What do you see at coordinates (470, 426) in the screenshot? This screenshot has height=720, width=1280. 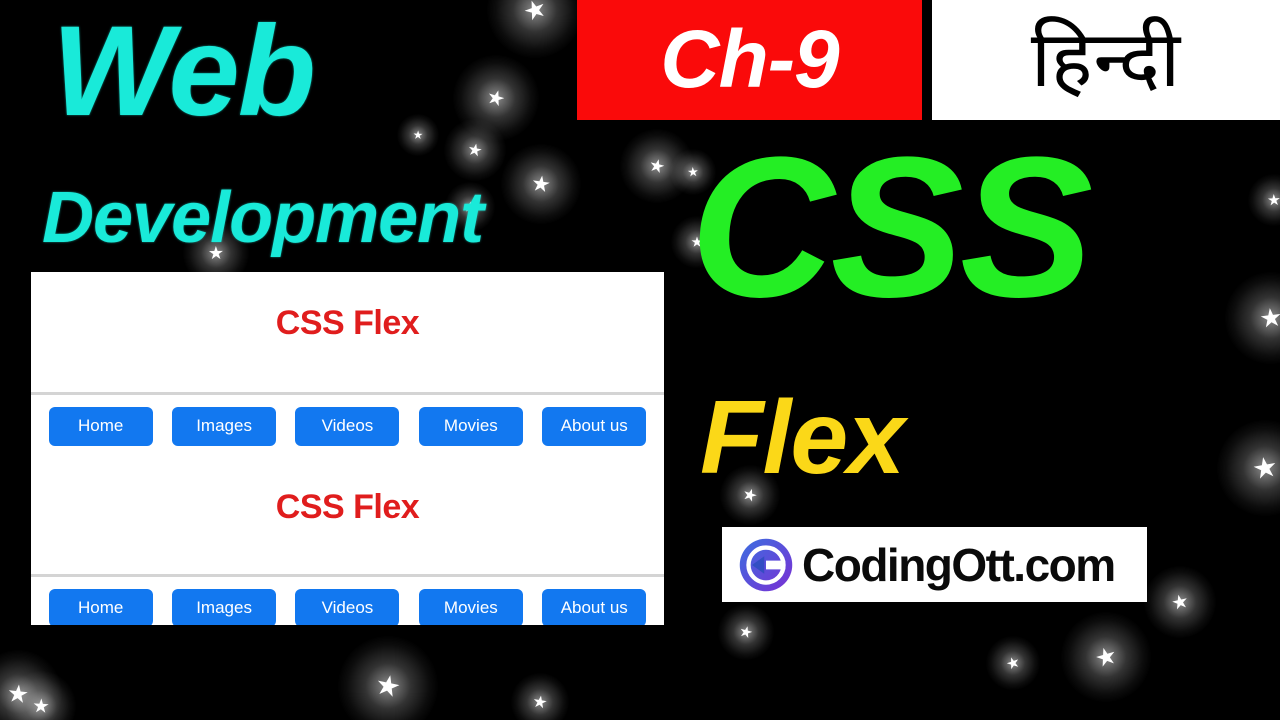 I see `nav-button-movies: Movies` at bounding box center [470, 426].